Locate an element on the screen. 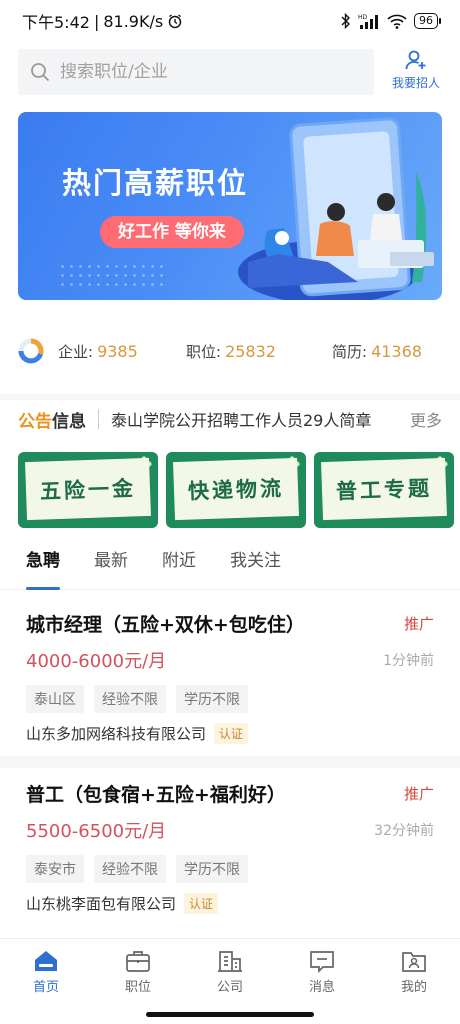  stat-resume-value: 41368 is located at coordinates (396, 351).